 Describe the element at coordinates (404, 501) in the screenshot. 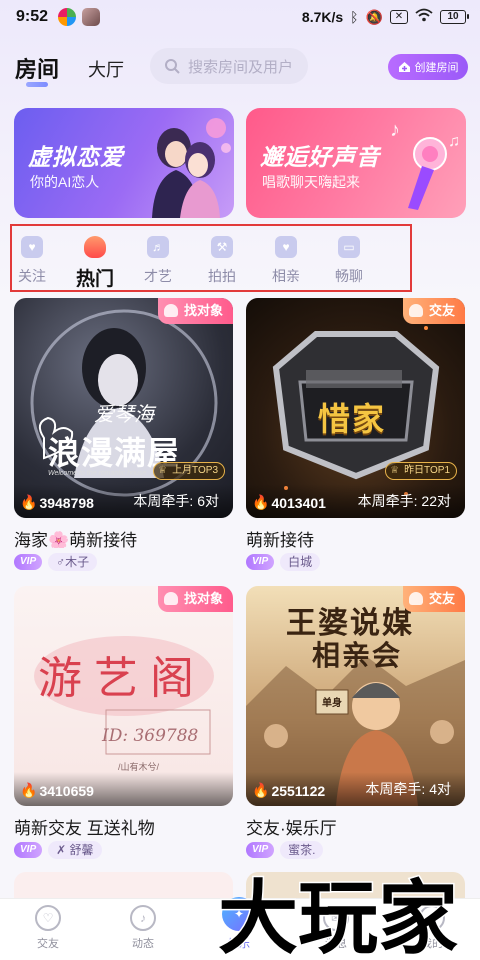

I see `weekly-pairs: 本周牵手: 22对` at that location.